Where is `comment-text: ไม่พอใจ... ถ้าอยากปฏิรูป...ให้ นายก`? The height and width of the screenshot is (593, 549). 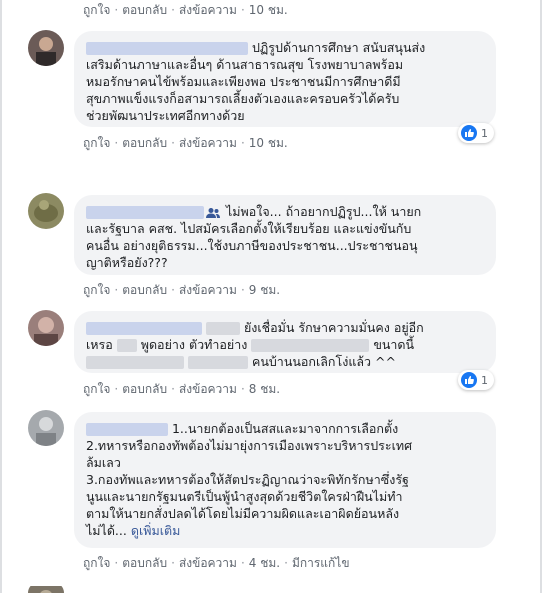 comment-text: ไม่พอใจ... ถ้าอยากปฏิรูป...ให้ นายก is located at coordinates (323, 211).